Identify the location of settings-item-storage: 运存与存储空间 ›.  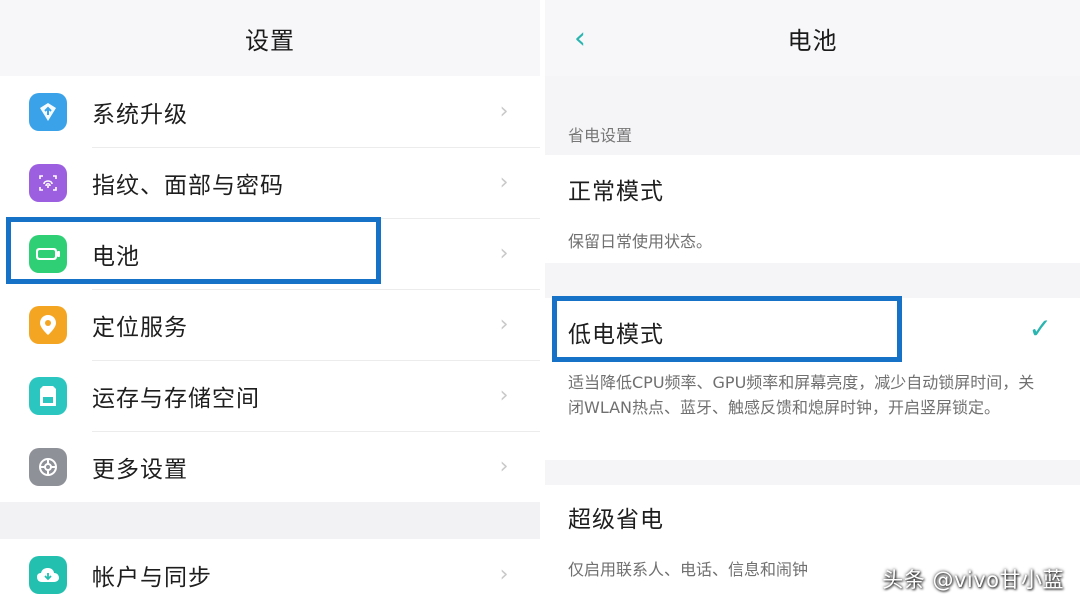
(270, 395).